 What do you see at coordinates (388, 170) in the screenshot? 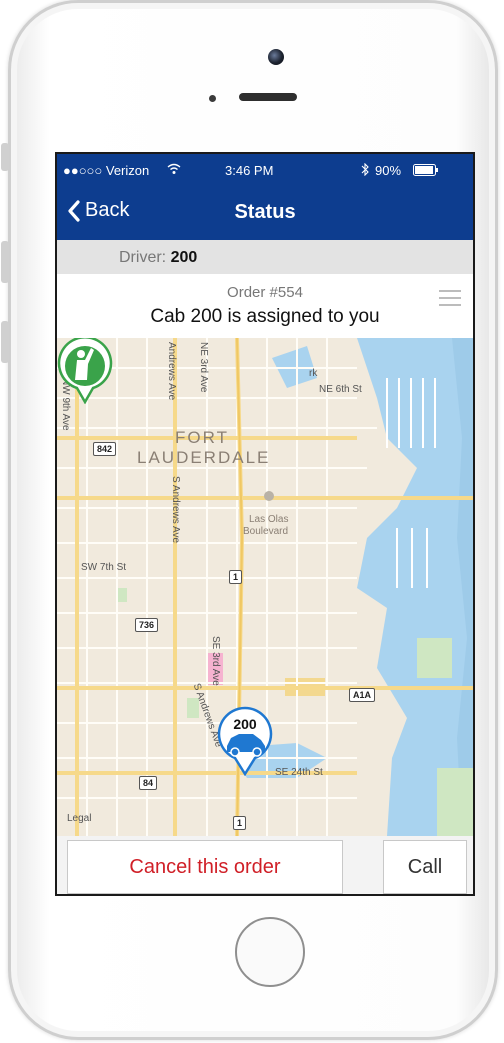
I see `battery-percent: 90%` at bounding box center [388, 170].